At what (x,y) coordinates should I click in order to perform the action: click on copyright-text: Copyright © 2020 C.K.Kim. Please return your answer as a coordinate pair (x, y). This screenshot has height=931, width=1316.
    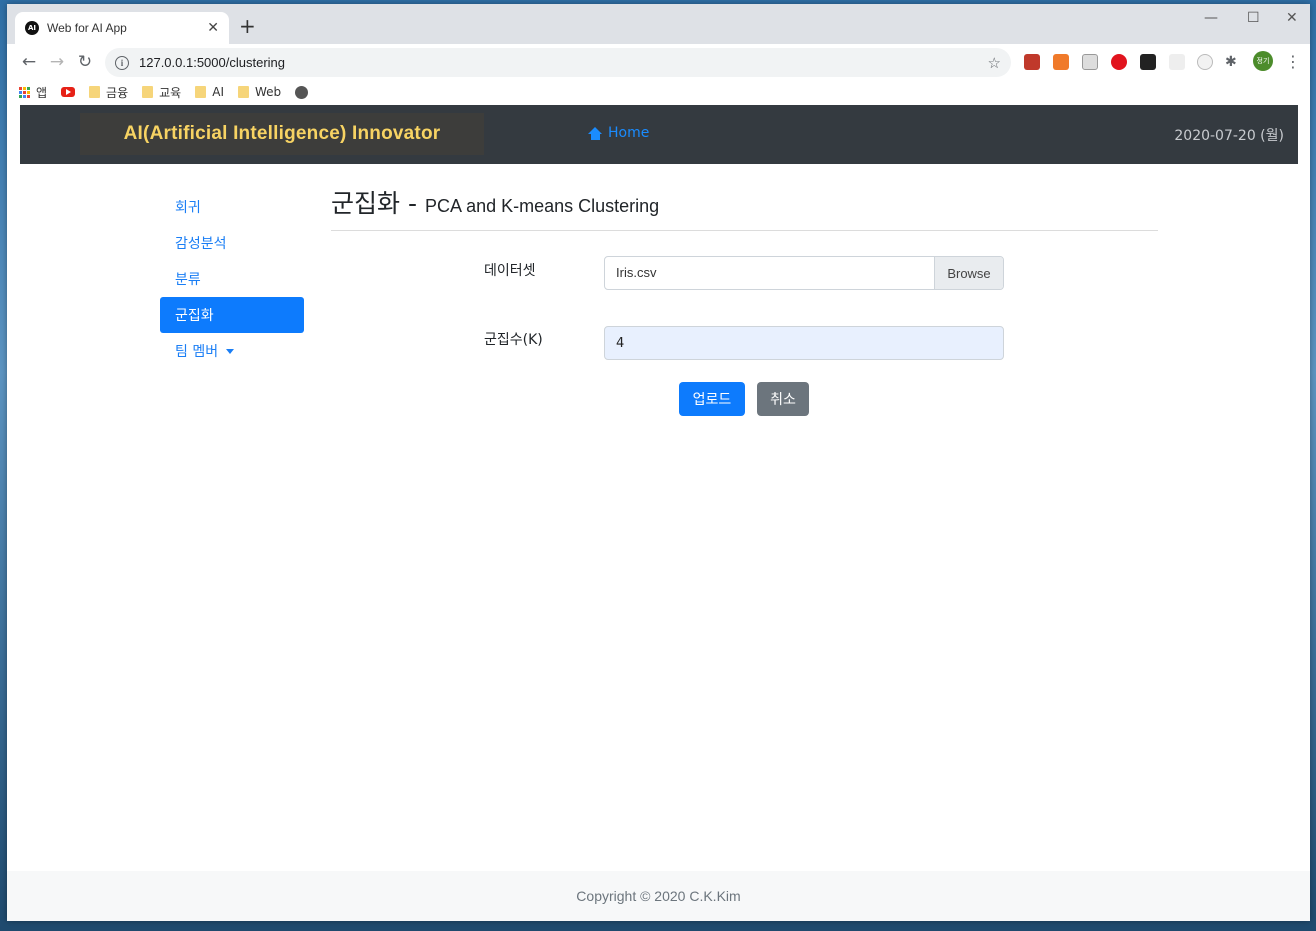
    Looking at the image, I should click on (658, 896).